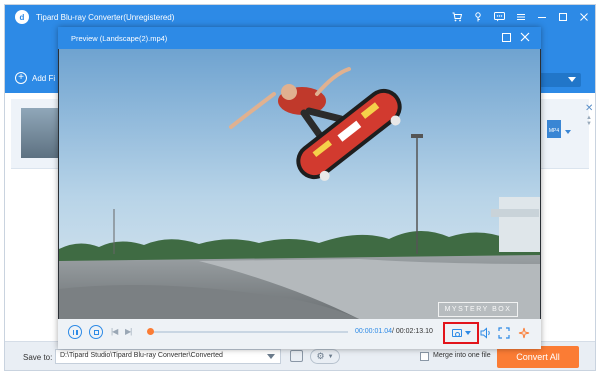 The width and height of the screenshot is (600, 375). What do you see at coordinates (462, 355) in the screenshot?
I see `merge-label: Merge into one file` at bounding box center [462, 355].